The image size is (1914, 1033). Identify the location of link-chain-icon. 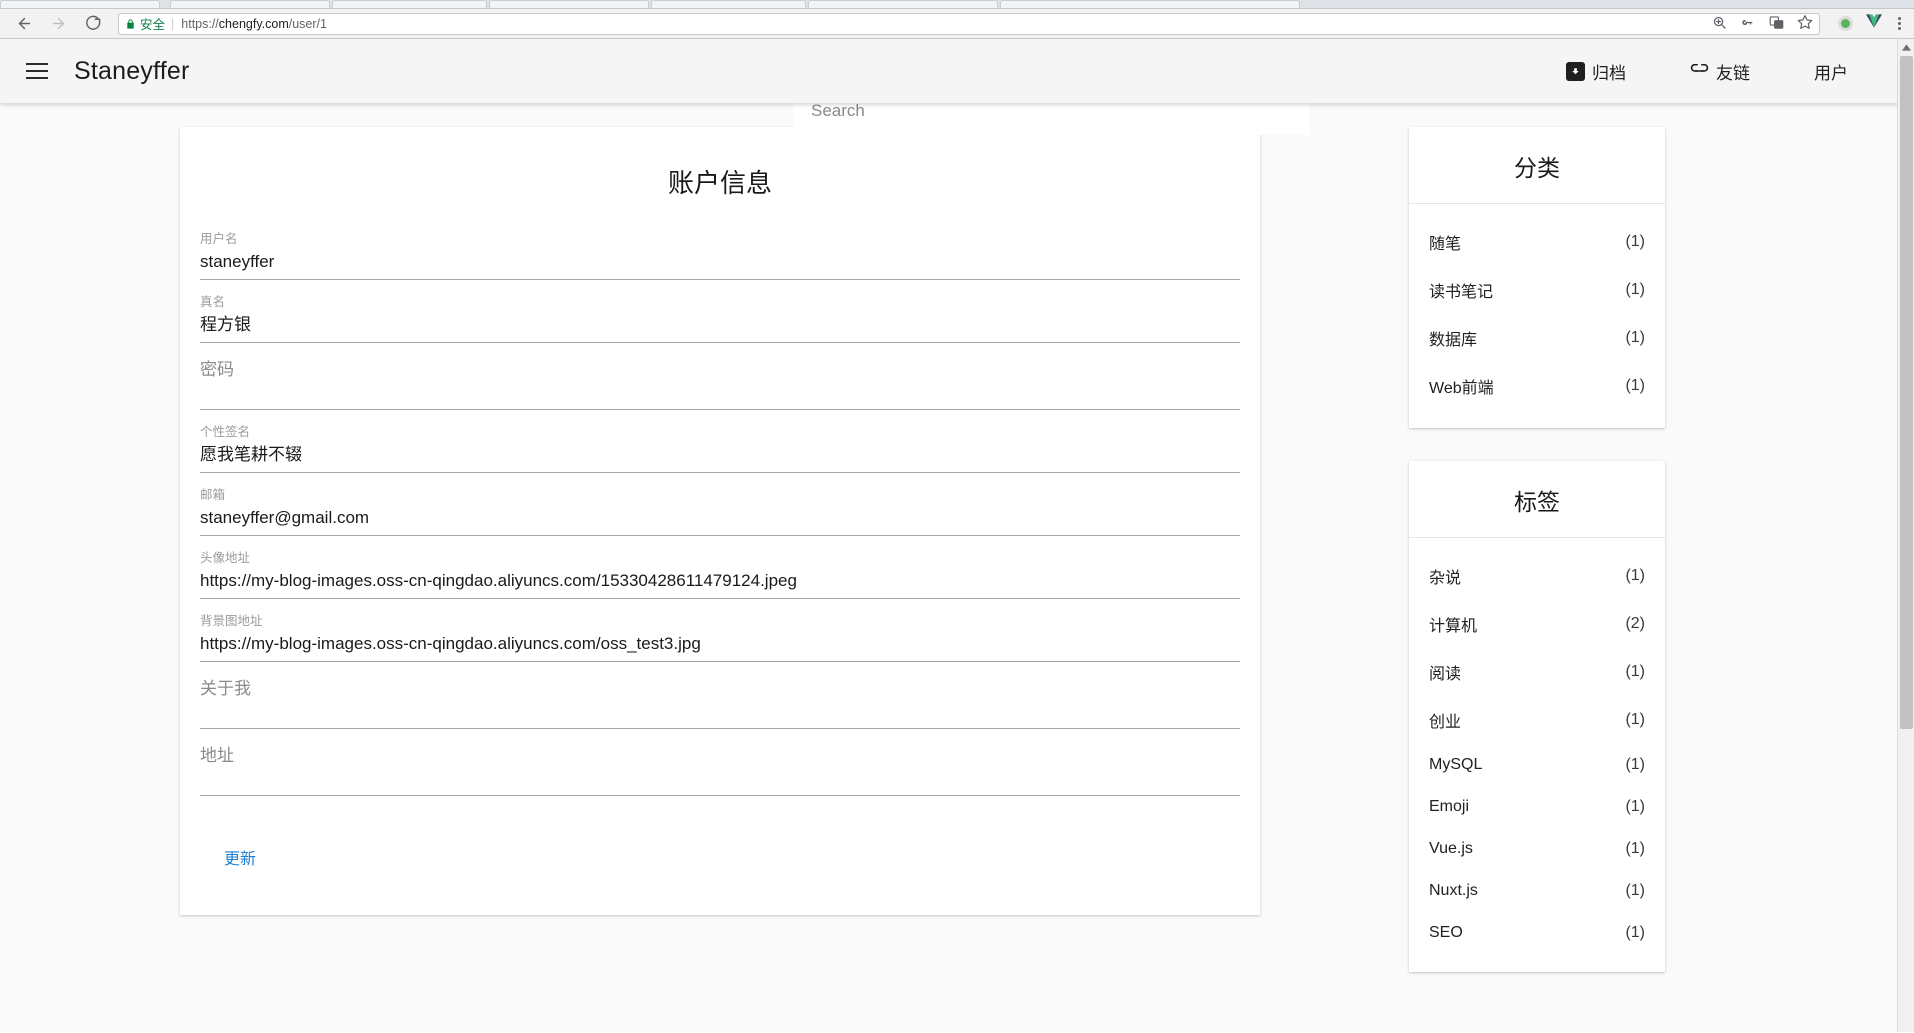
(1699, 71).